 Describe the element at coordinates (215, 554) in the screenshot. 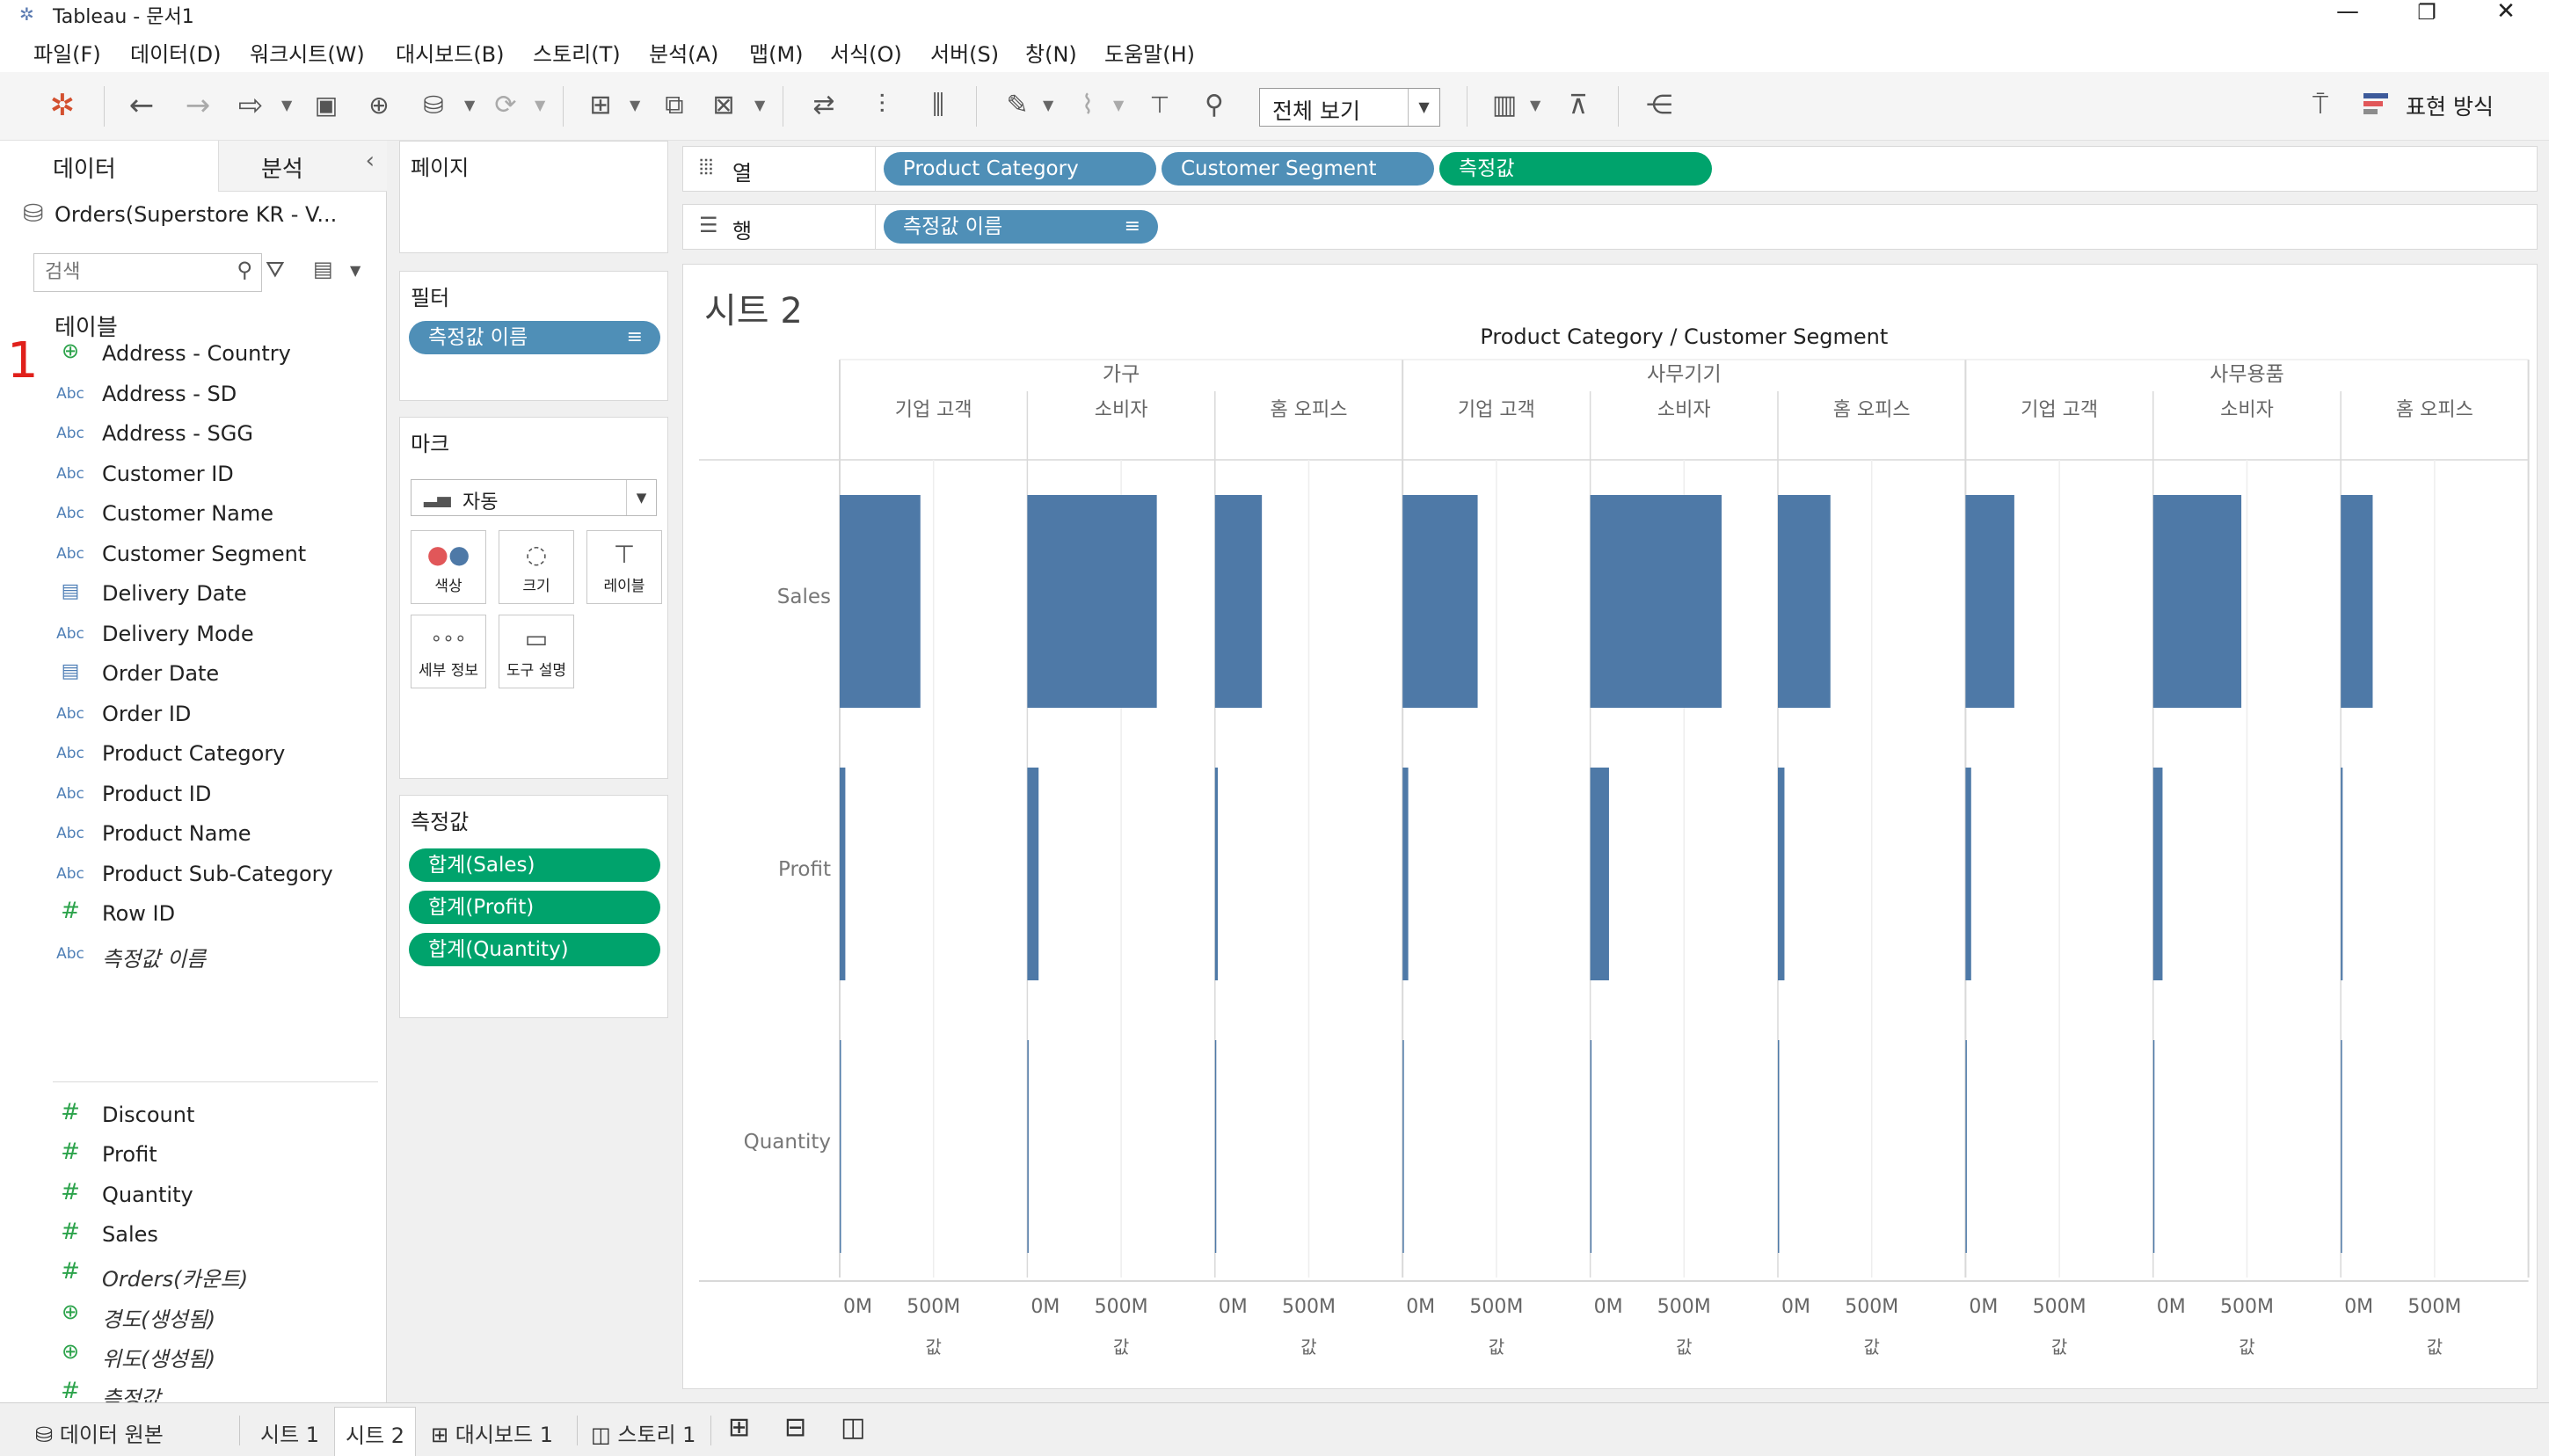

I see `field-customer-segment: Abc Customer Segment` at that location.